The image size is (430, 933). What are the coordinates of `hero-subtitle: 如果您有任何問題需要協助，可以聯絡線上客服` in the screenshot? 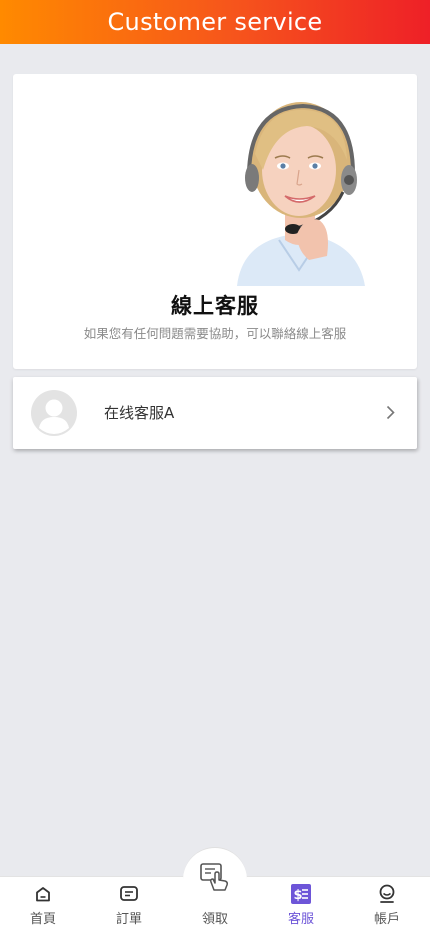 It's located at (215, 333).